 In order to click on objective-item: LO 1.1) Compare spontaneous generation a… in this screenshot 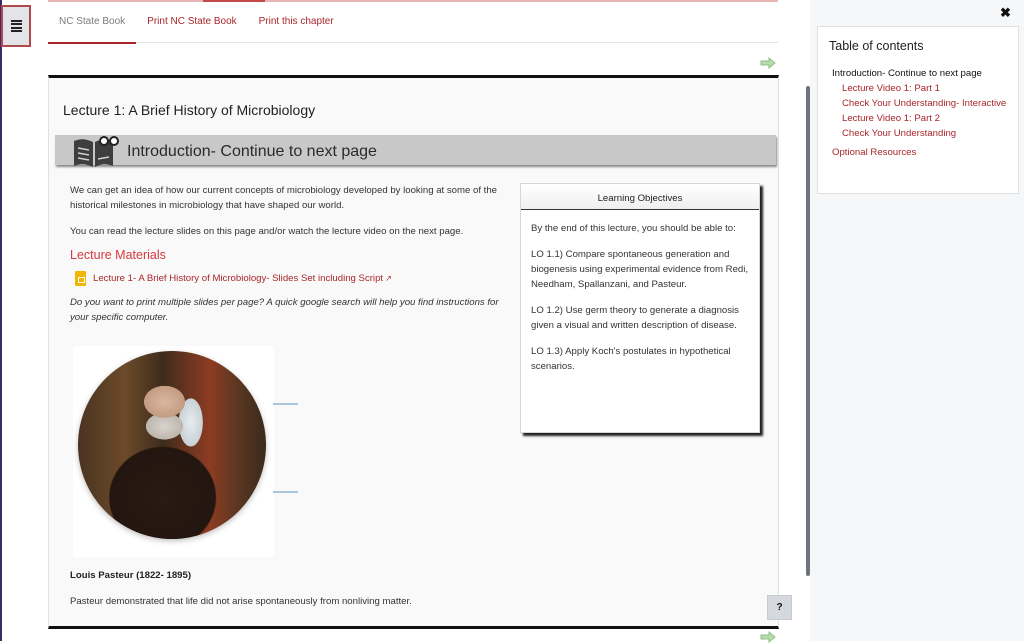, I will do `click(640, 269)`.